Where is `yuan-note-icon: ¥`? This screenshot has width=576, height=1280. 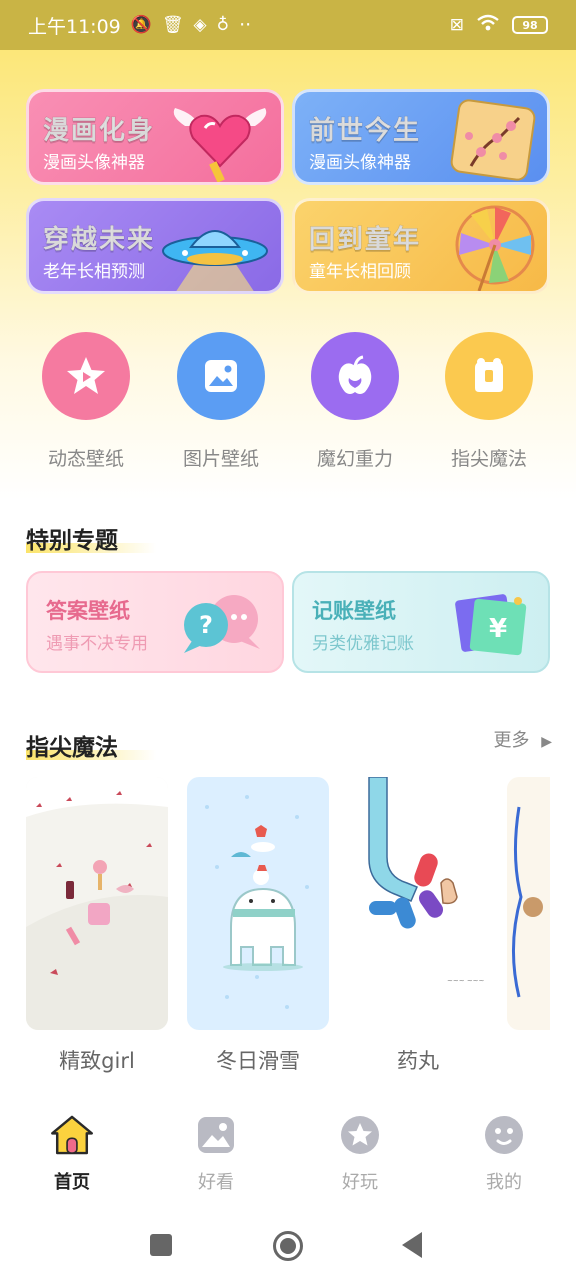 yuan-note-icon: ¥ is located at coordinates (491, 625).